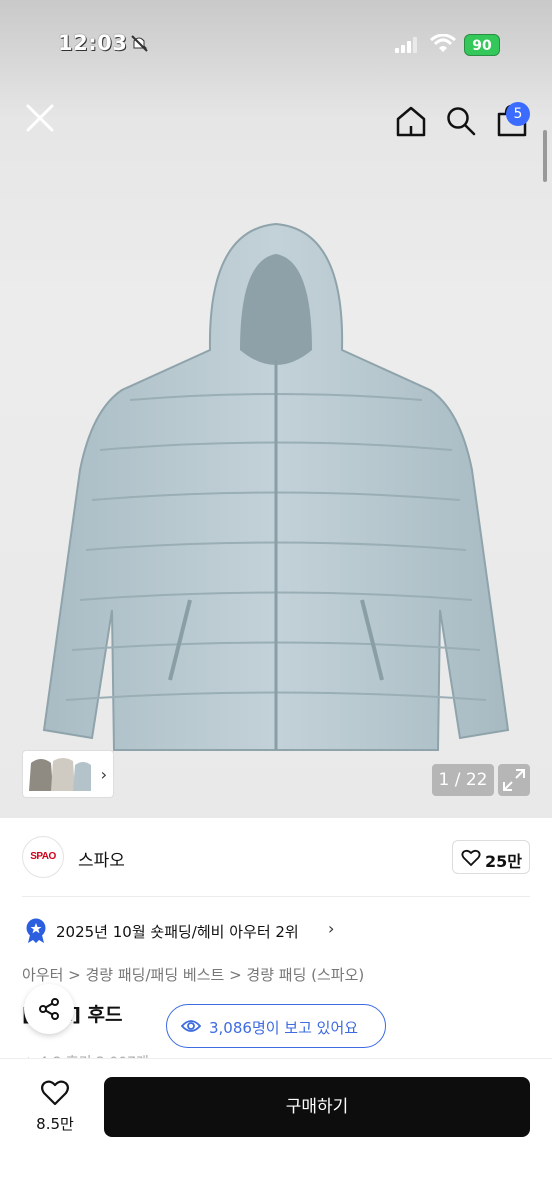 The height and width of the screenshot is (1200, 552). What do you see at coordinates (43, 857) in the screenshot?
I see `brand-logo: SPAO` at bounding box center [43, 857].